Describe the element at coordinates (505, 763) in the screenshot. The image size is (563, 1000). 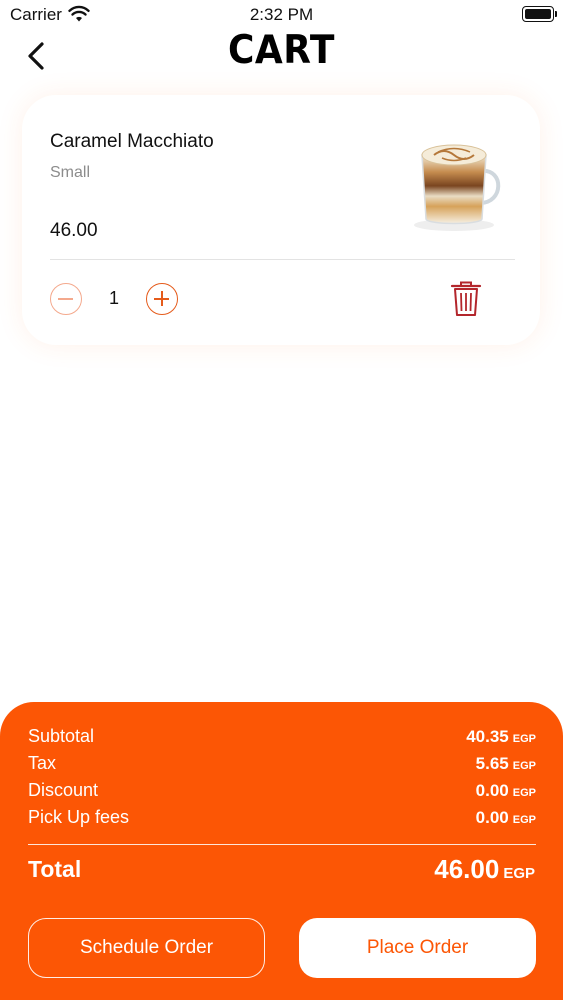
I see `summary-value: 5.65 EGP` at that location.